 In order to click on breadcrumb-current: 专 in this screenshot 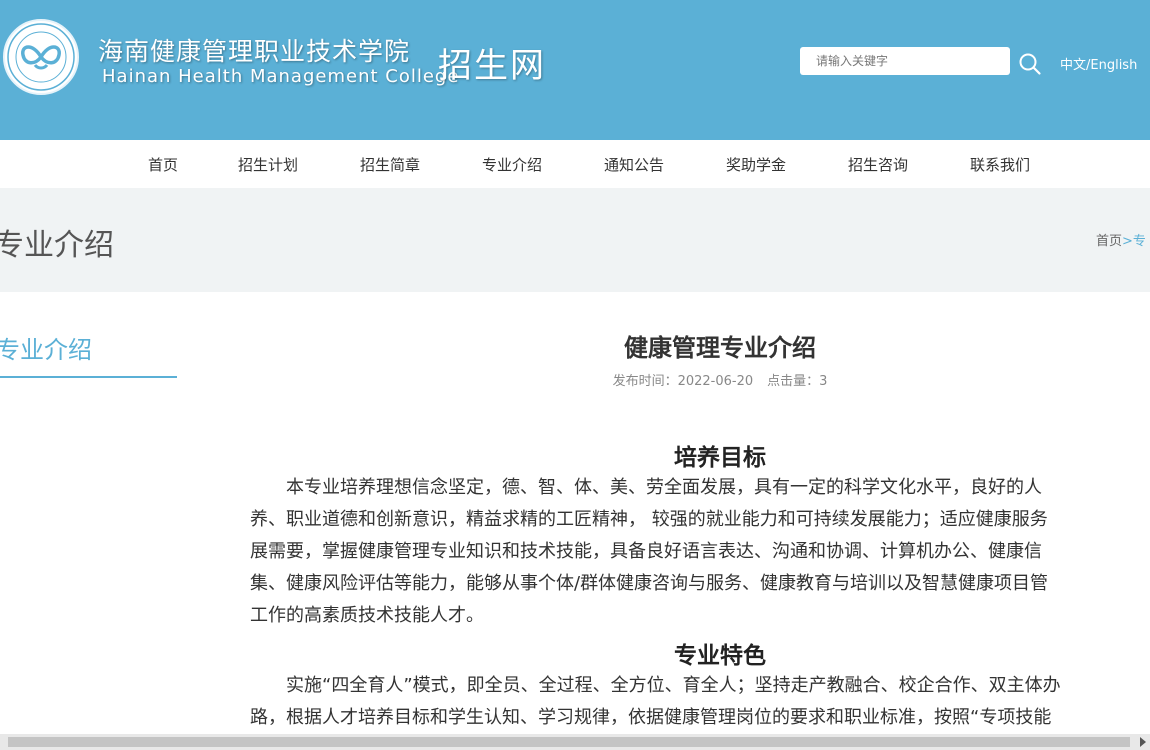, I will do `click(1139, 241)`.